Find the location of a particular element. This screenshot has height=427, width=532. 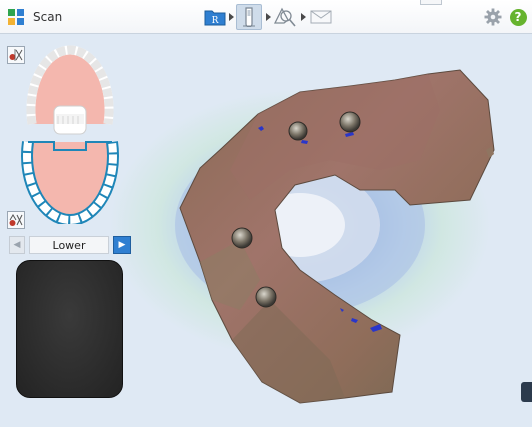

window-control-stub is located at coordinates (431, 2).